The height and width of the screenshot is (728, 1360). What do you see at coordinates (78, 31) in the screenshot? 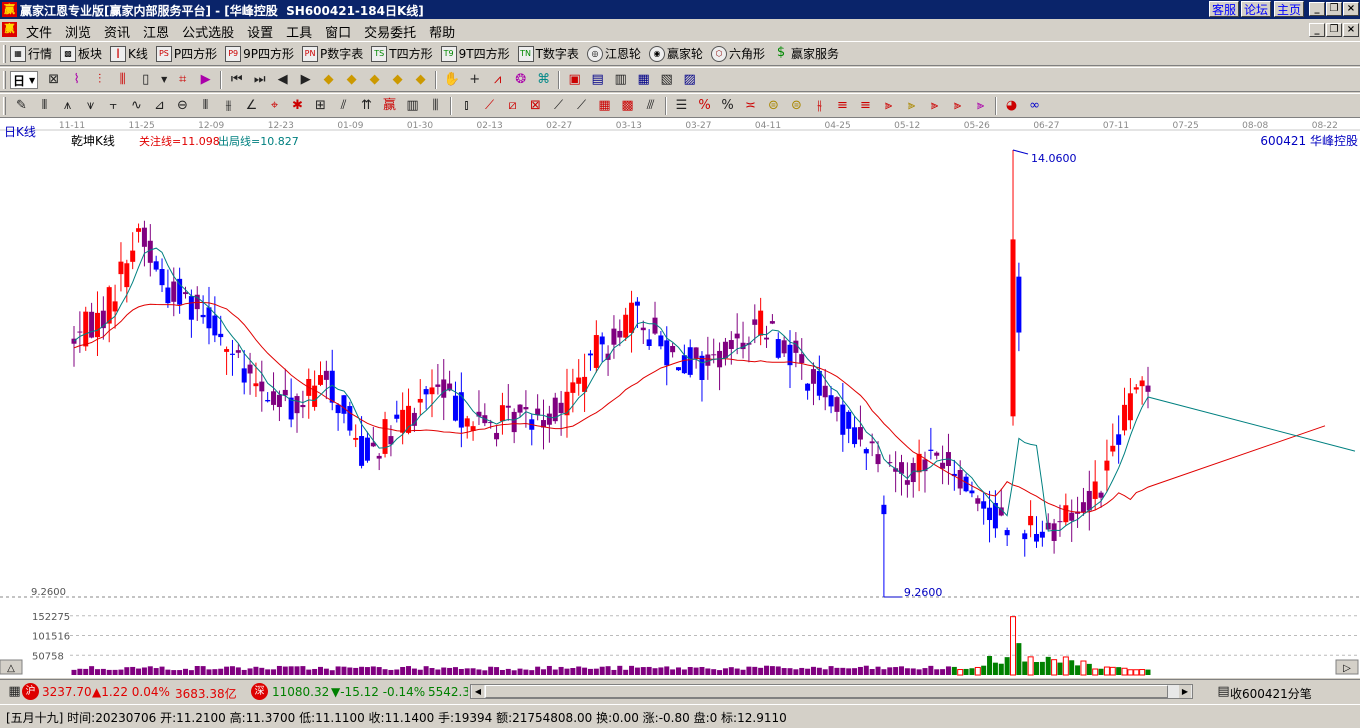
I see `menu-browse: 浏览` at bounding box center [78, 31].